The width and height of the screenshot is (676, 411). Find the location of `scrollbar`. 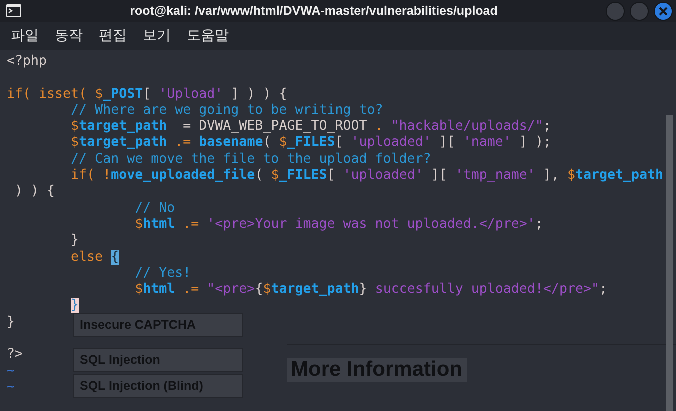

scrollbar is located at coordinates (669, 263).